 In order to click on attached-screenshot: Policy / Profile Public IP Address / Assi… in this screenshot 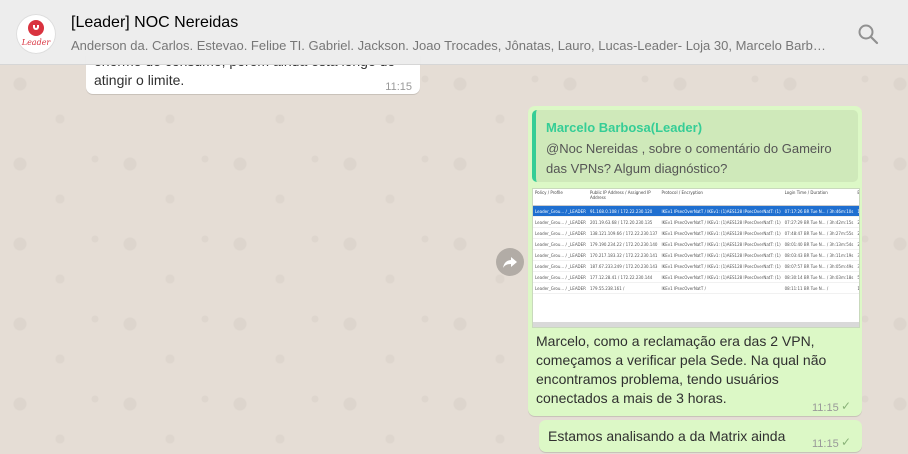, I will do `click(696, 258)`.